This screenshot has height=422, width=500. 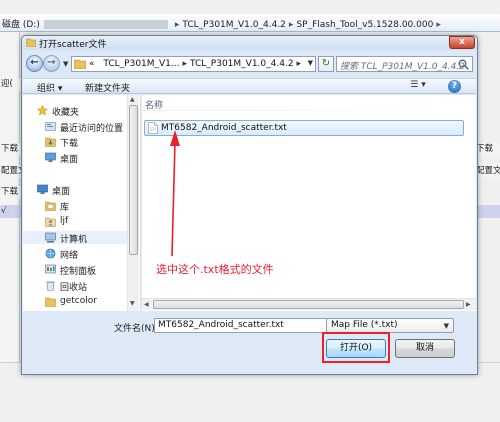 I want to click on back-button: ←, so click(x=34, y=63).